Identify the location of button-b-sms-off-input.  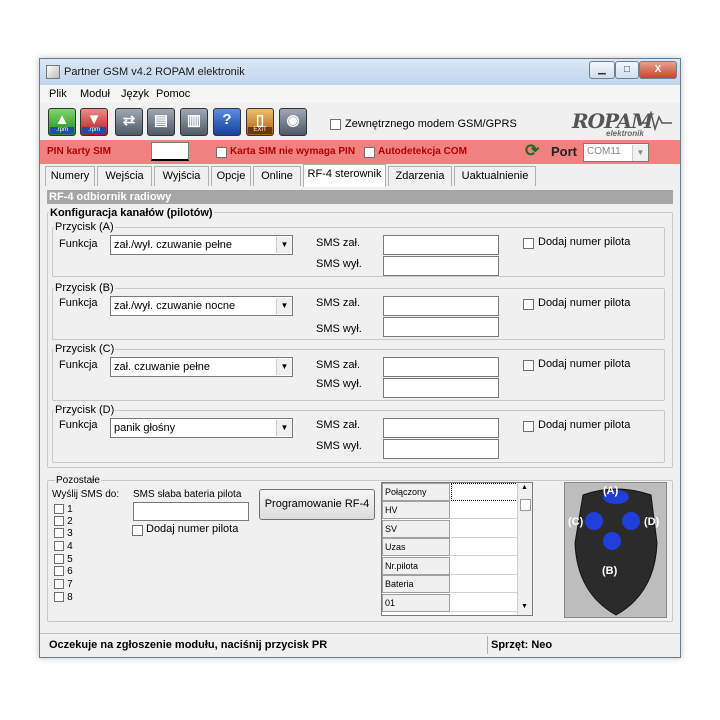
(441, 327).